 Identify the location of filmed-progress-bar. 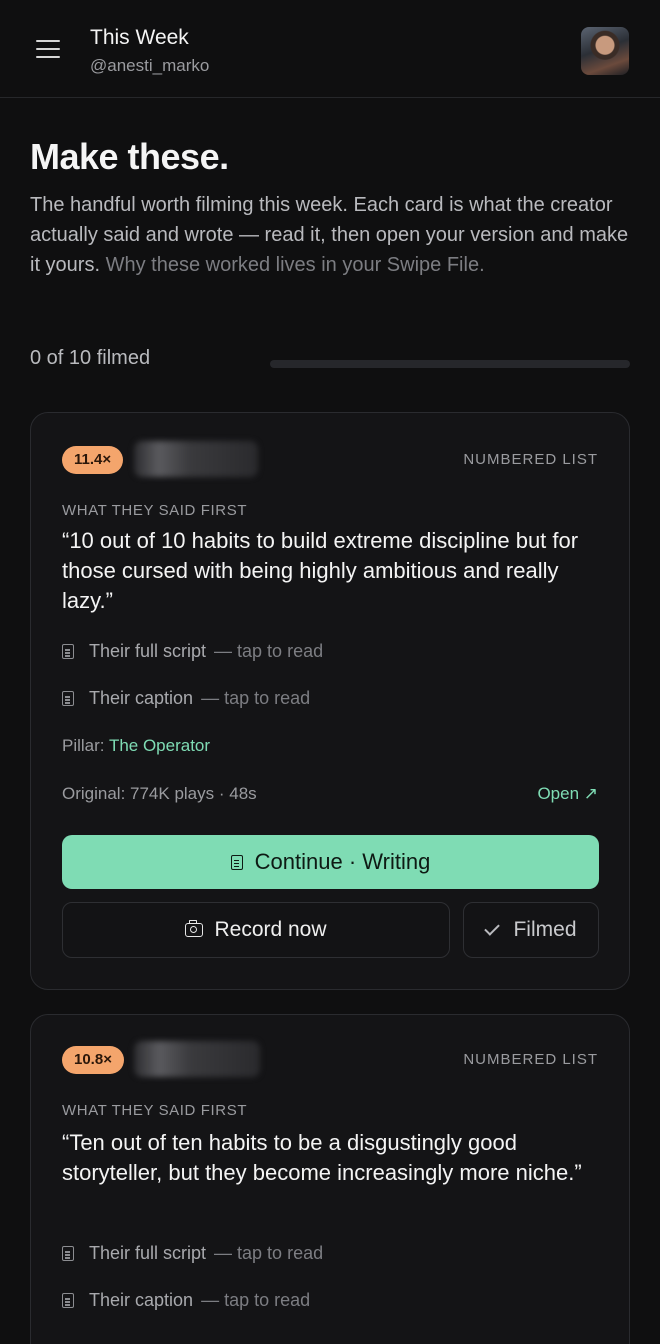
(450, 364).